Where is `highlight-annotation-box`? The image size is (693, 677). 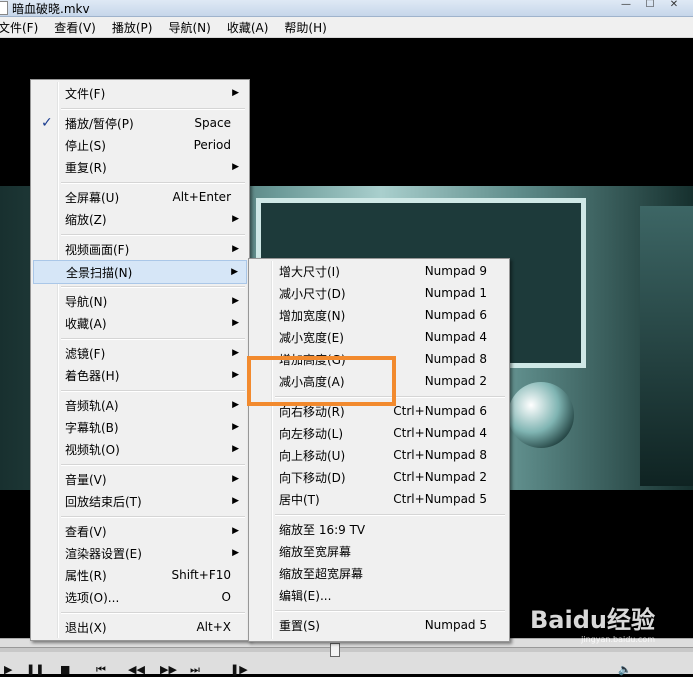
highlight-annotation-box is located at coordinates (321, 381).